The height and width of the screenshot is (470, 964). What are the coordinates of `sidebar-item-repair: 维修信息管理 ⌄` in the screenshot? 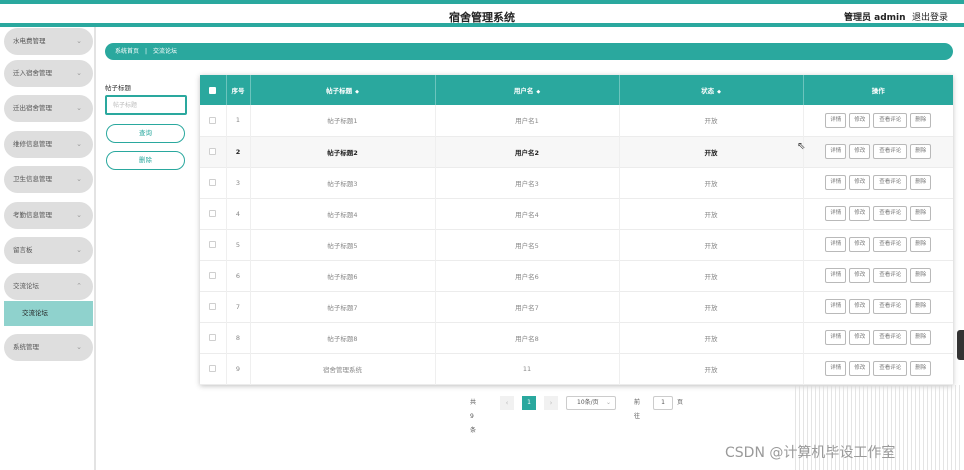 It's located at (48, 144).